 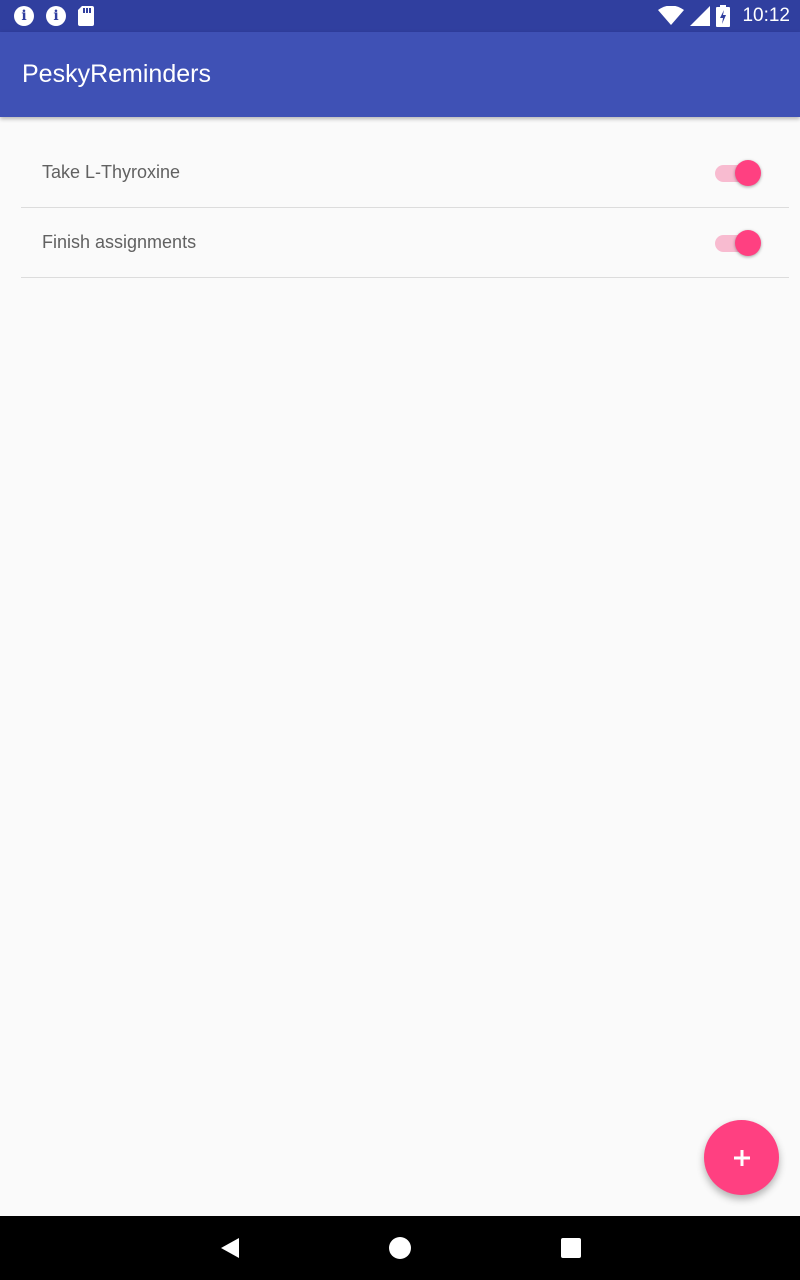 I want to click on battery-charging-icon, so click(x=723, y=16).